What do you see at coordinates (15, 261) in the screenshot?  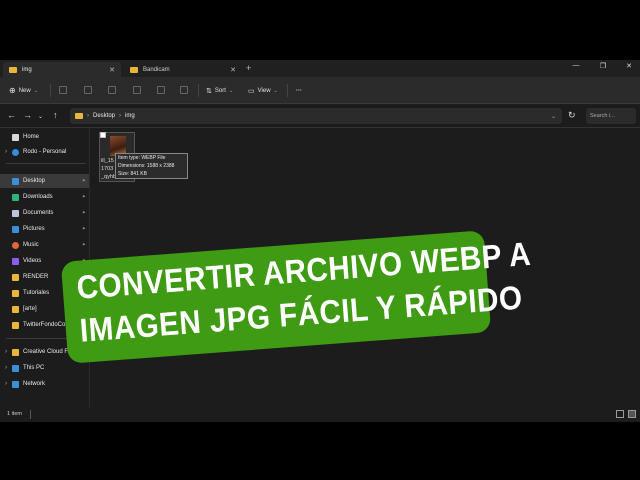 I see `videos-icon` at bounding box center [15, 261].